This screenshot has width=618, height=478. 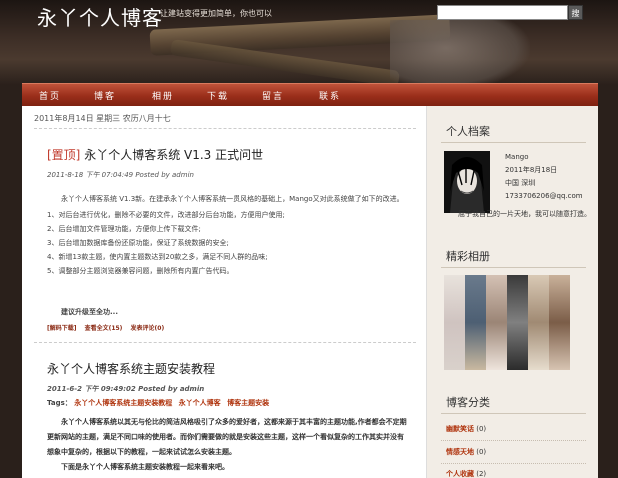 I want to click on page-border, so click(x=608, y=281).